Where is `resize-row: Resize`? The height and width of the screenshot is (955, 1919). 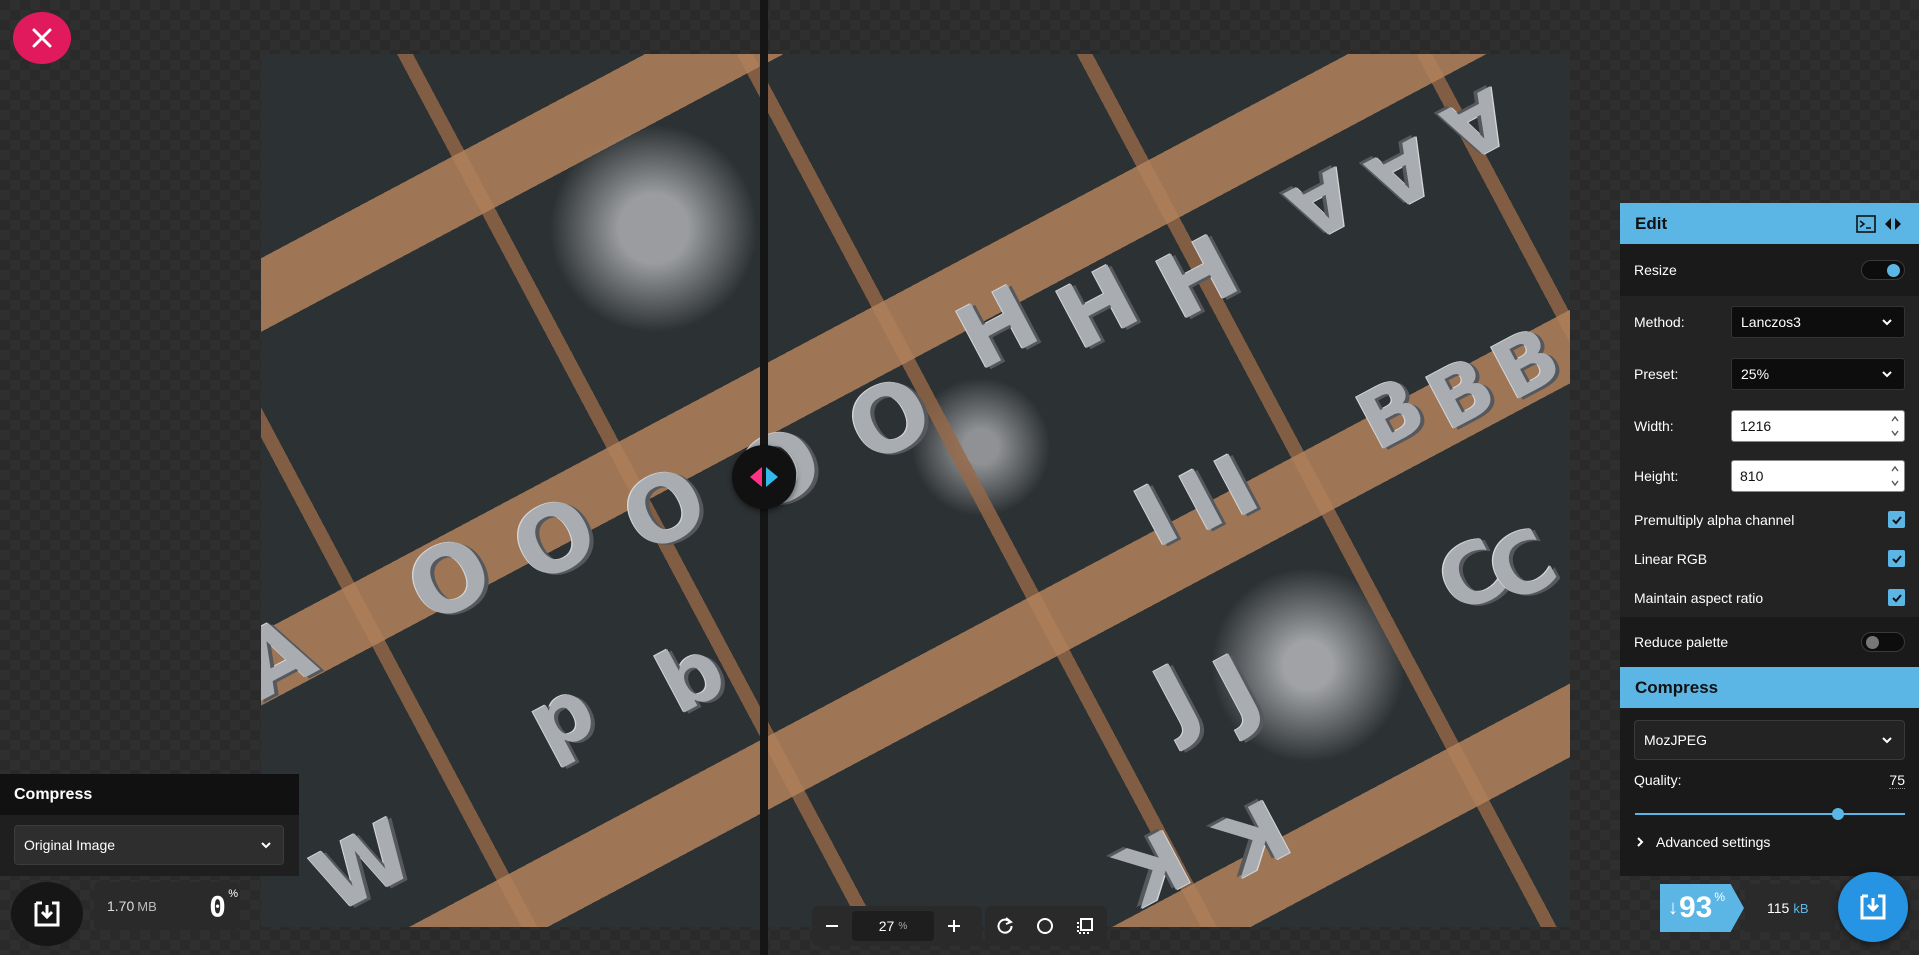 resize-row: Resize is located at coordinates (1769, 270).